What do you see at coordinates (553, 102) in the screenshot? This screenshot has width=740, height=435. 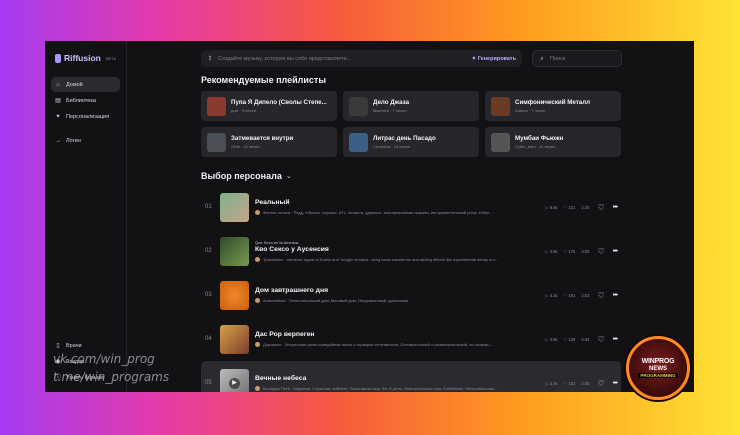 I see `playlist-title: Симфонический Металл` at bounding box center [553, 102].